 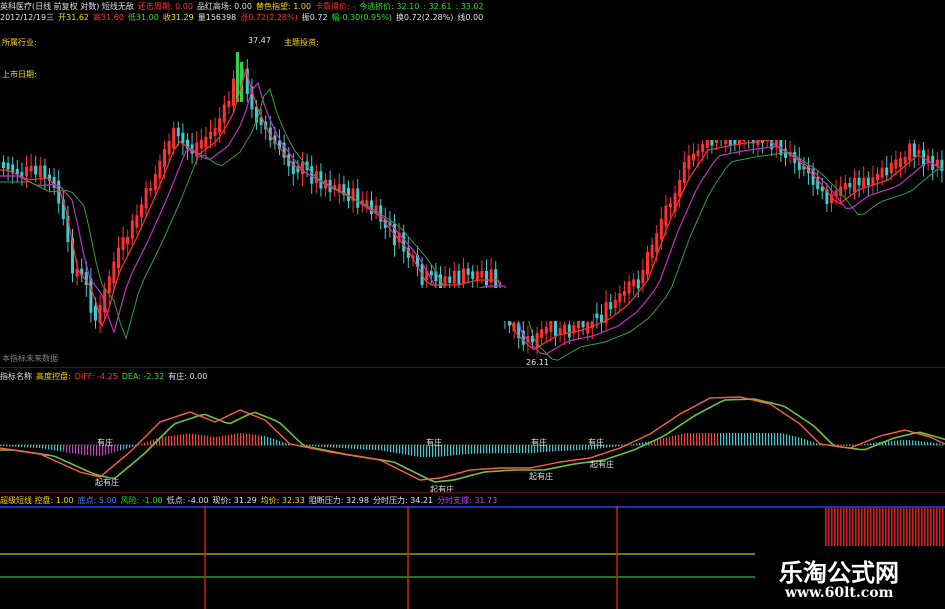 I want to click on tag-qiyouzhuang: 起有庄, so click(x=541, y=476).